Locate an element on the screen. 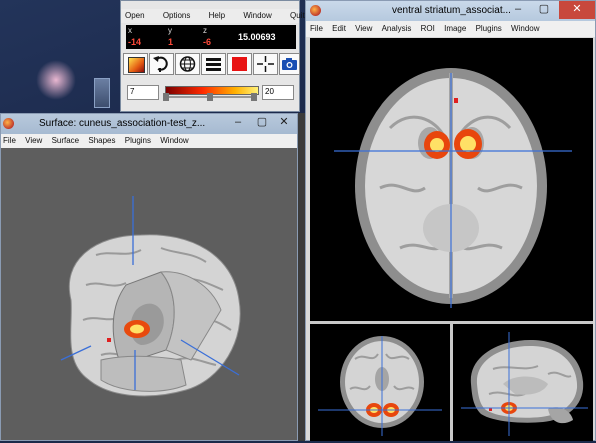  y-value: 1 is located at coordinates (171, 42).